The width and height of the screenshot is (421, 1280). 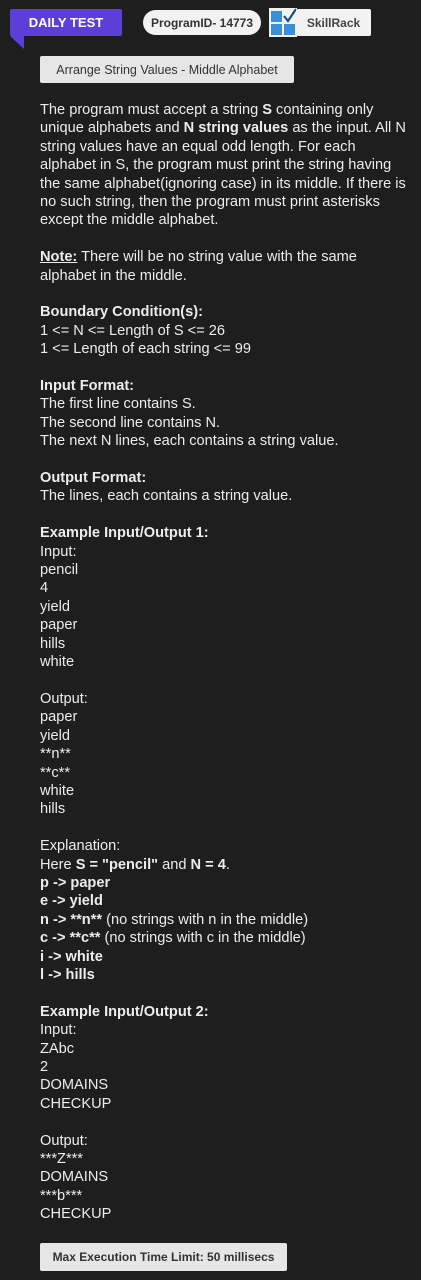 I want to click on time-limit-badge: Max Execution Time Limit: 50 millisecs, so click(x=163, y=1257).